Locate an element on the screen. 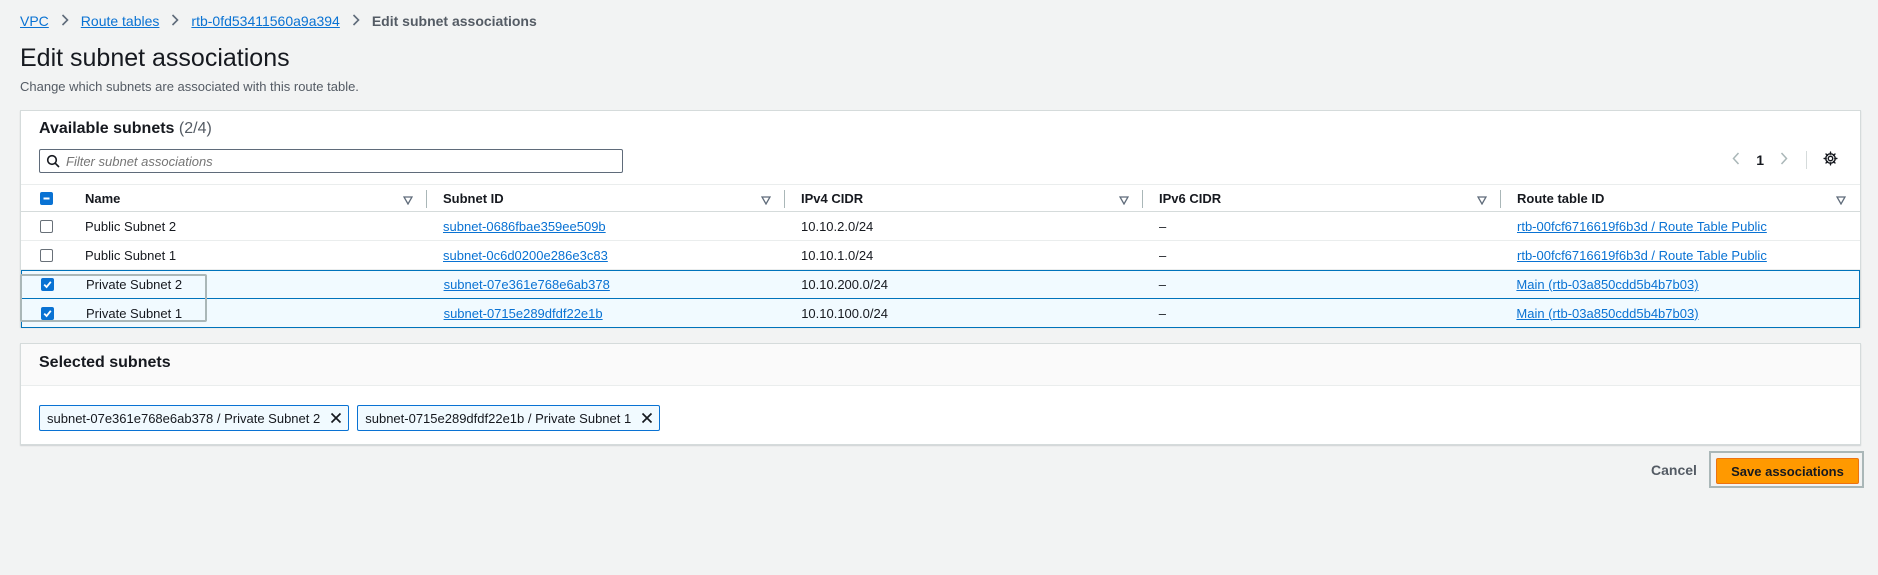  filter-box is located at coordinates (331, 161).